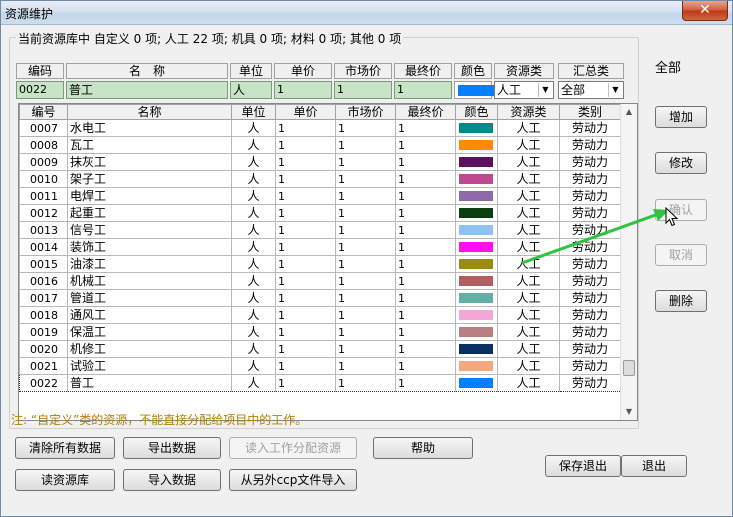  I want to click on arrow-line, so click(591, 238).